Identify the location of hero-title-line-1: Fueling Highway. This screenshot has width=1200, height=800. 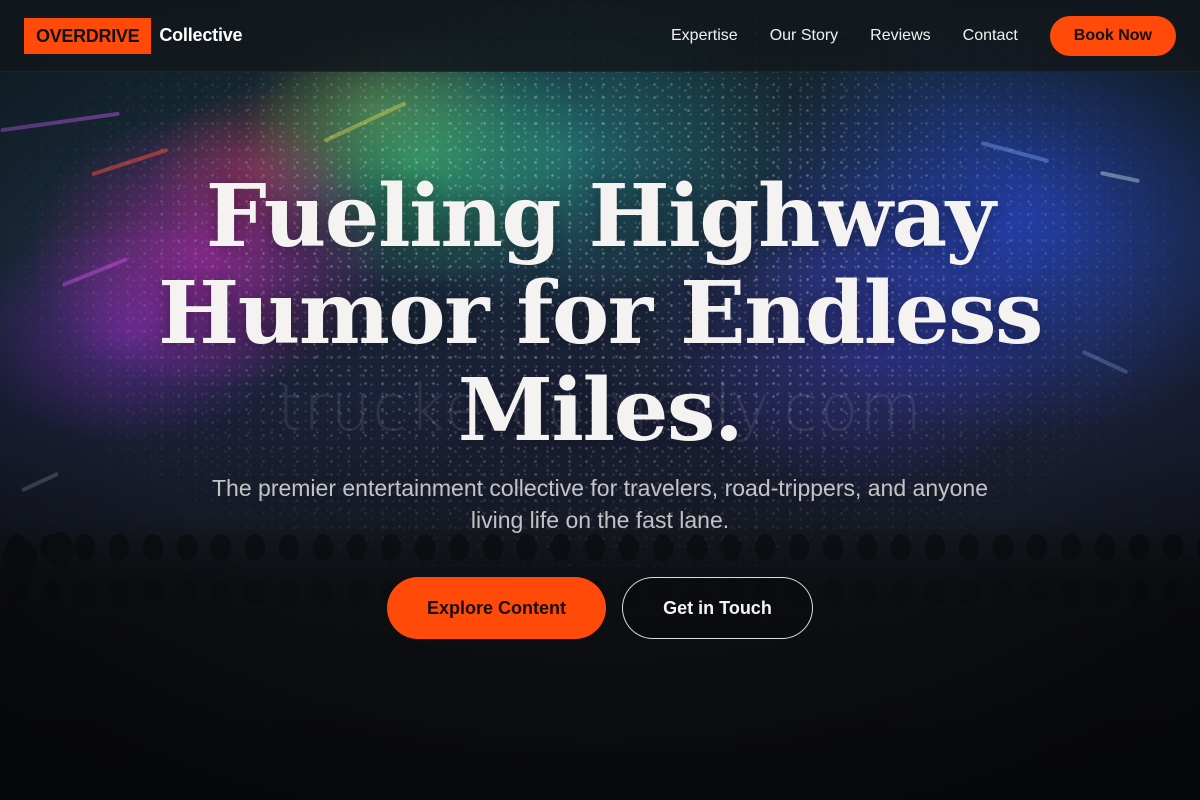
(600, 216).